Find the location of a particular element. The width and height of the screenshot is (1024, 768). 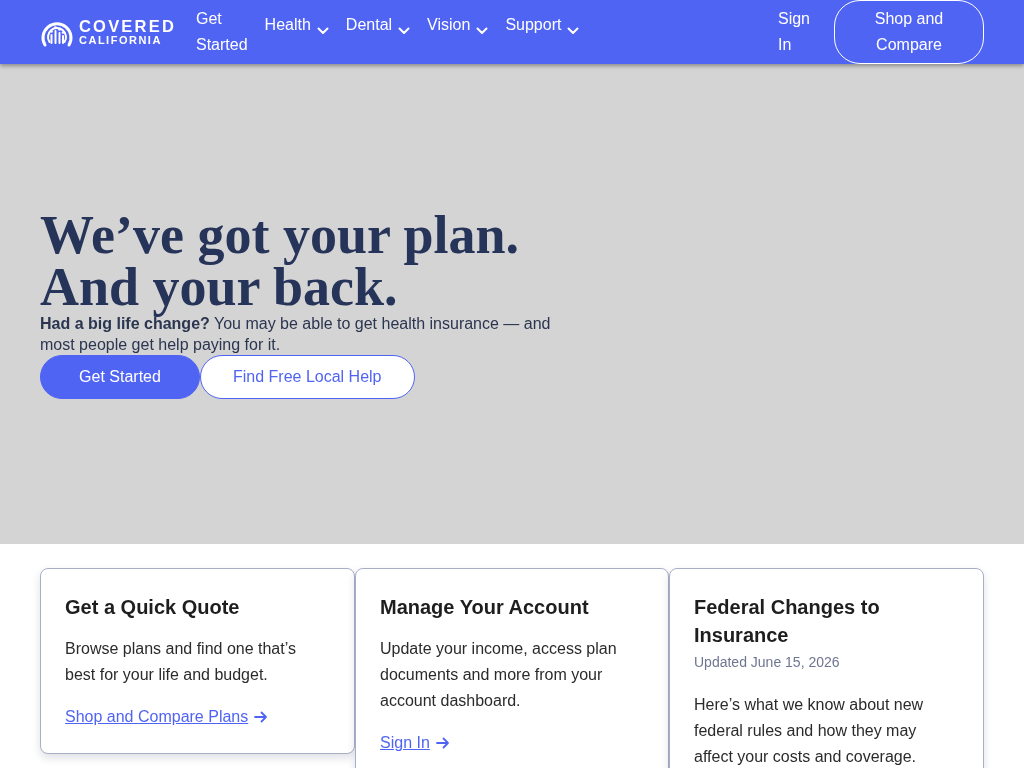

card-link: Sign In is located at coordinates (415, 743).